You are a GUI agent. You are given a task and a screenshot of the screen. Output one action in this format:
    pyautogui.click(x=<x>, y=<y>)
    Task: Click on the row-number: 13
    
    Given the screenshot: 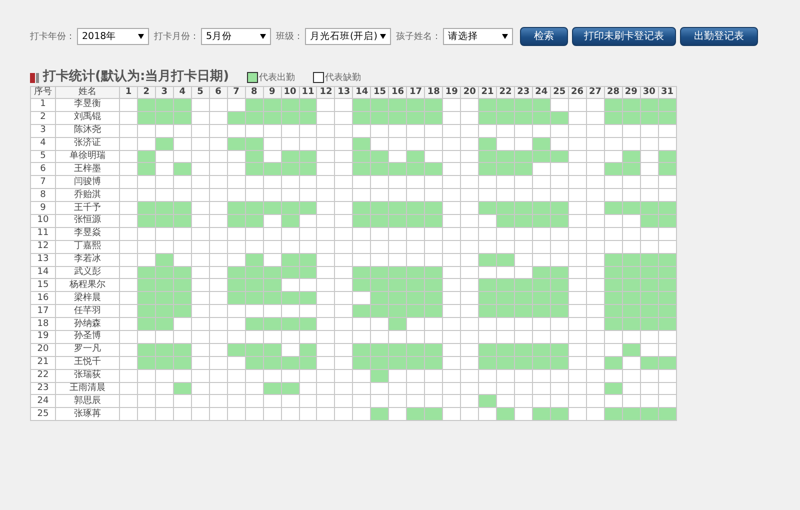 What is the action you would take?
    pyautogui.click(x=43, y=259)
    